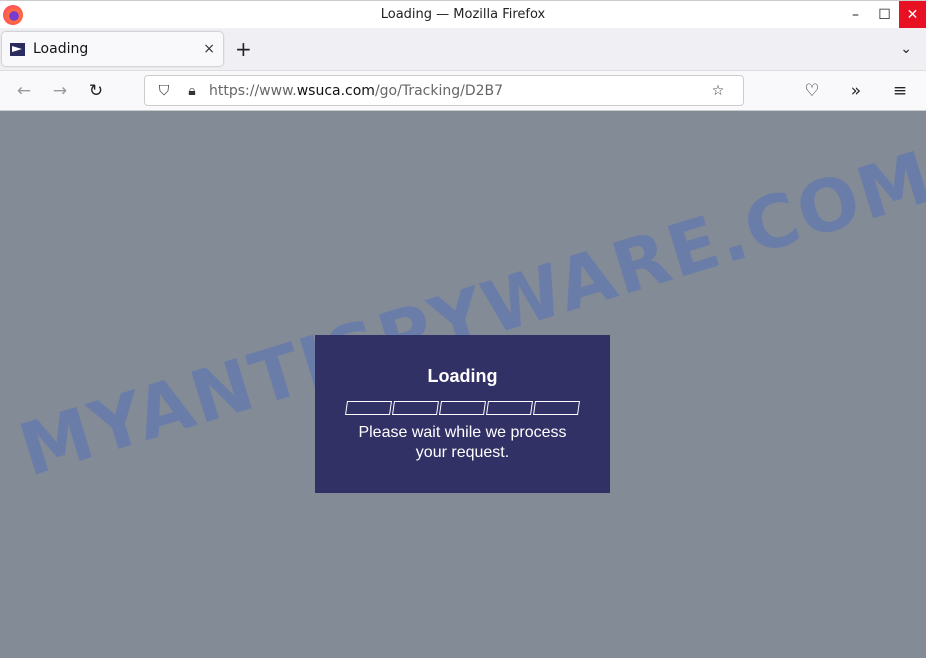 This screenshot has width=926, height=658. What do you see at coordinates (906, 49) in the screenshot?
I see `list-all-tabs-button: ⌄` at bounding box center [906, 49].